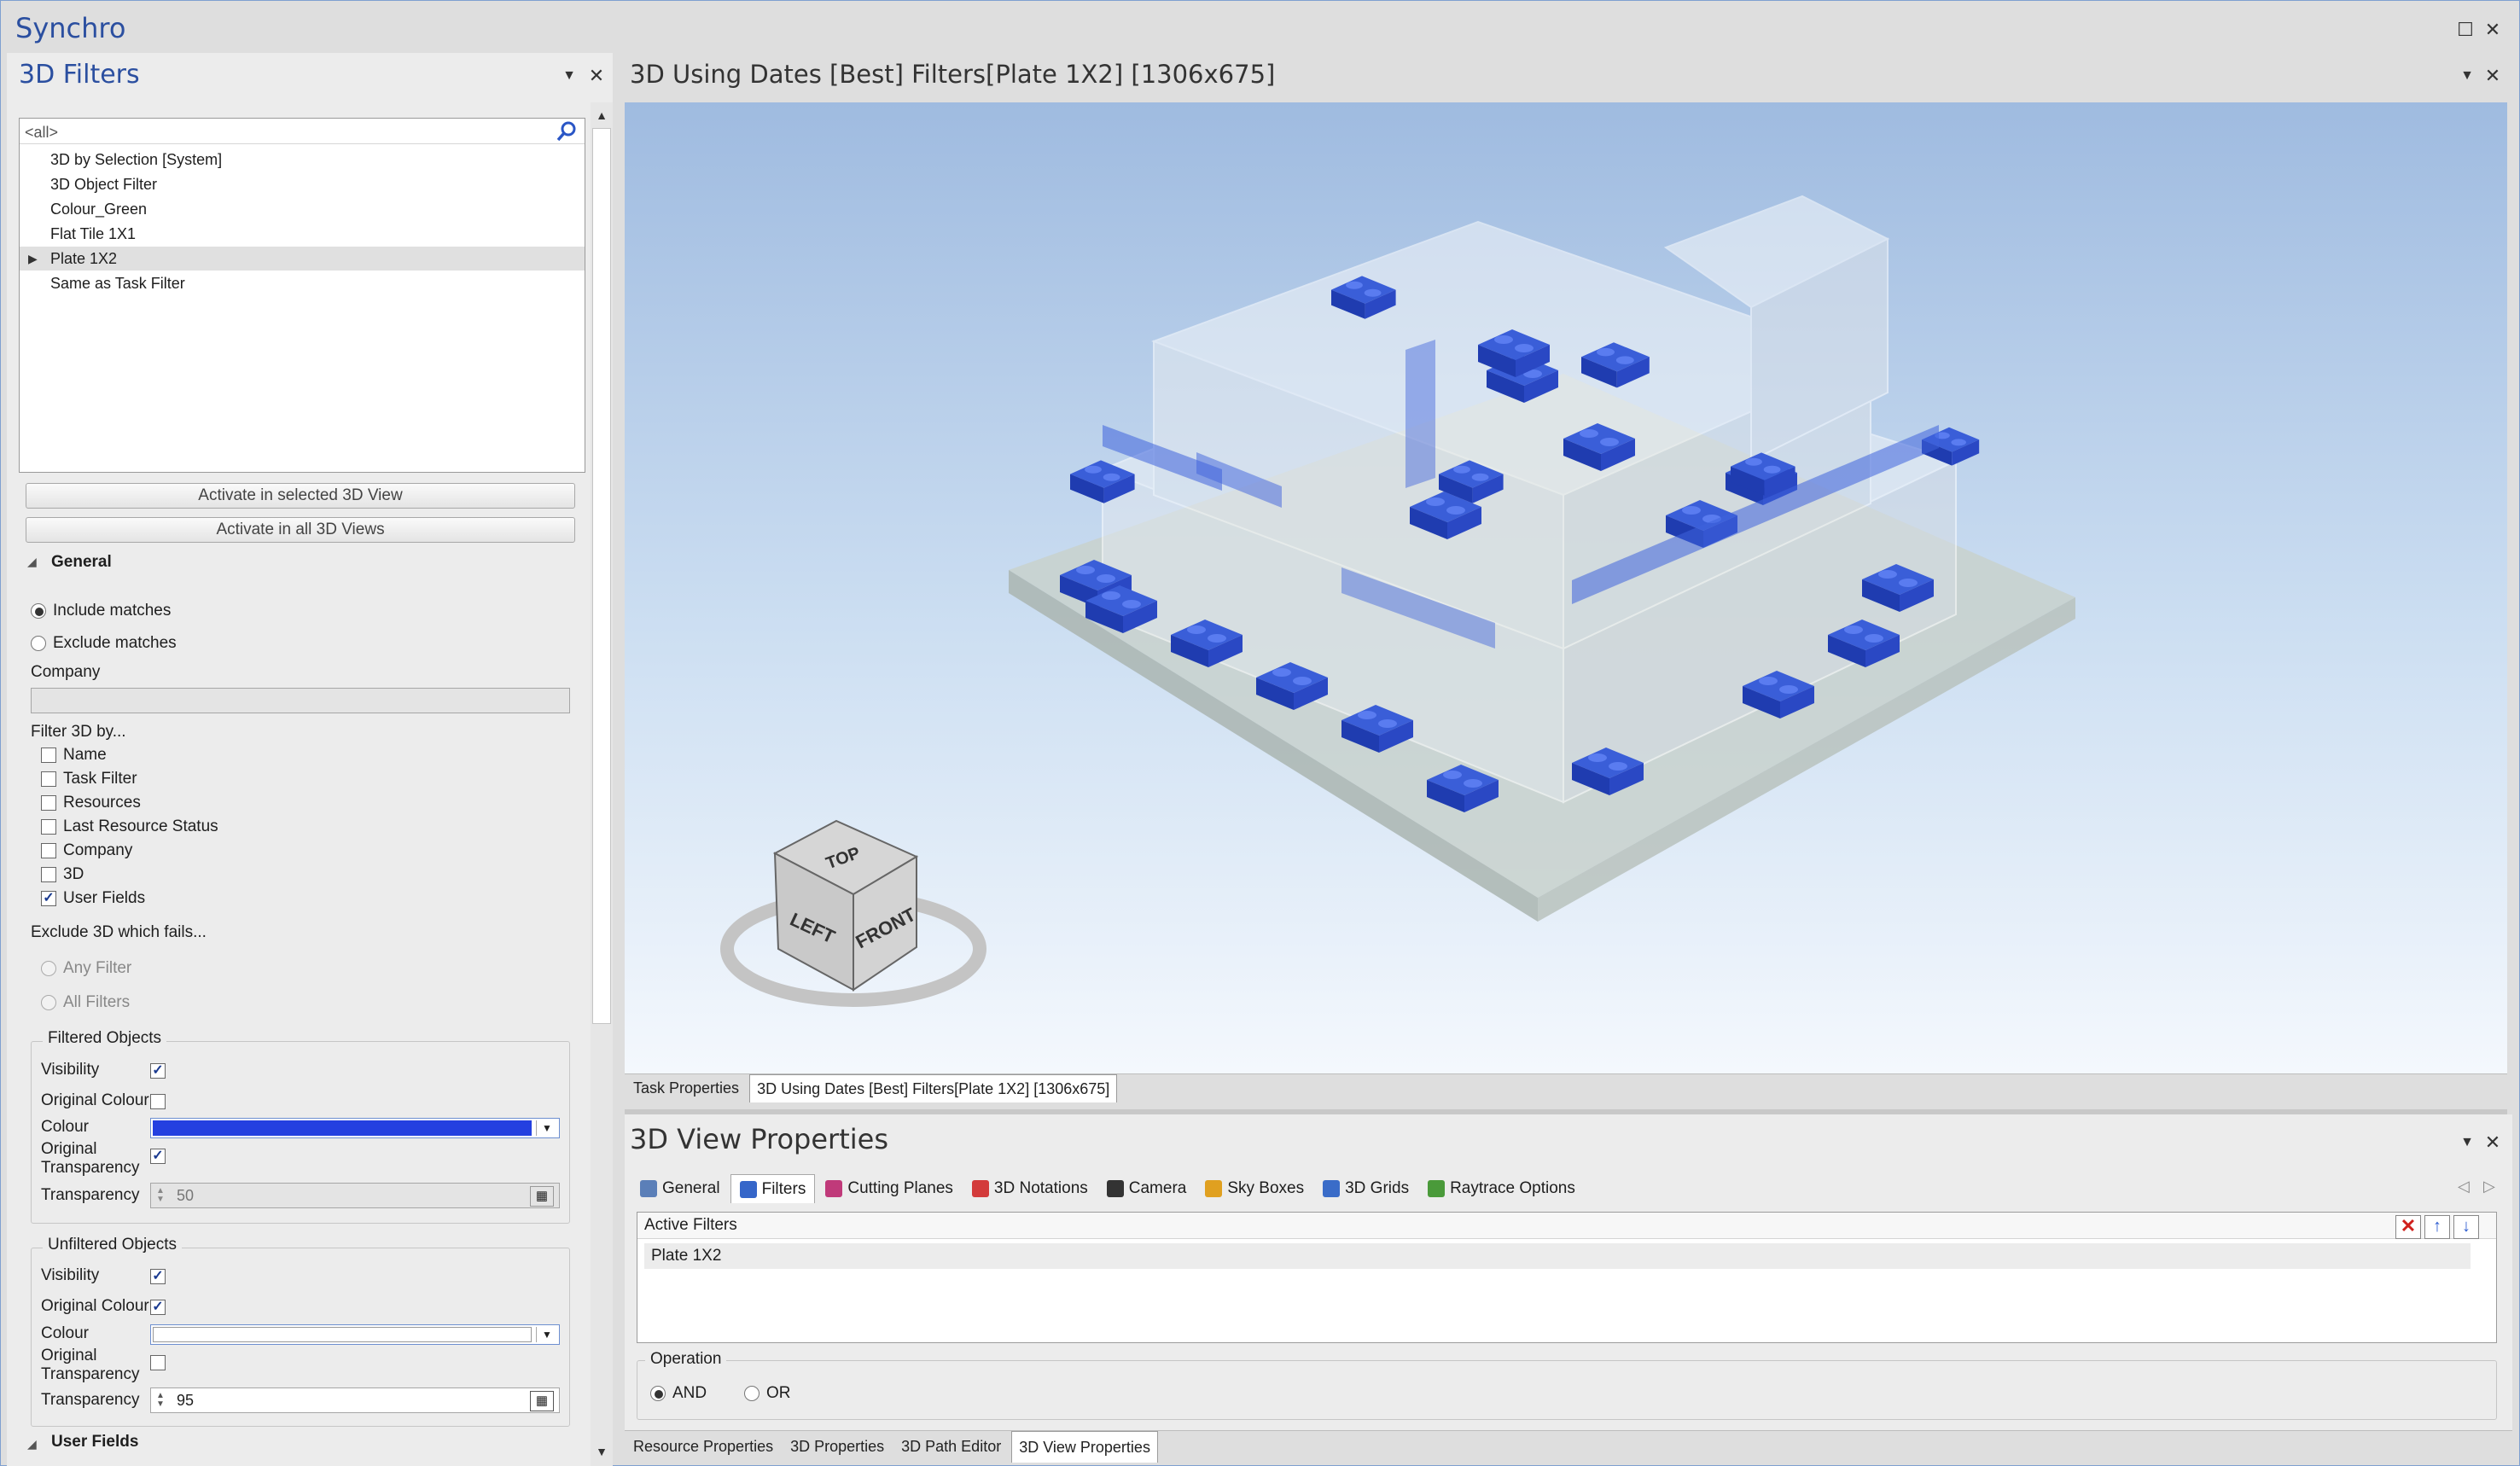 The height and width of the screenshot is (1466, 2520). What do you see at coordinates (834, 1188) in the screenshot?
I see `cutting-planes-icon` at bounding box center [834, 1188].